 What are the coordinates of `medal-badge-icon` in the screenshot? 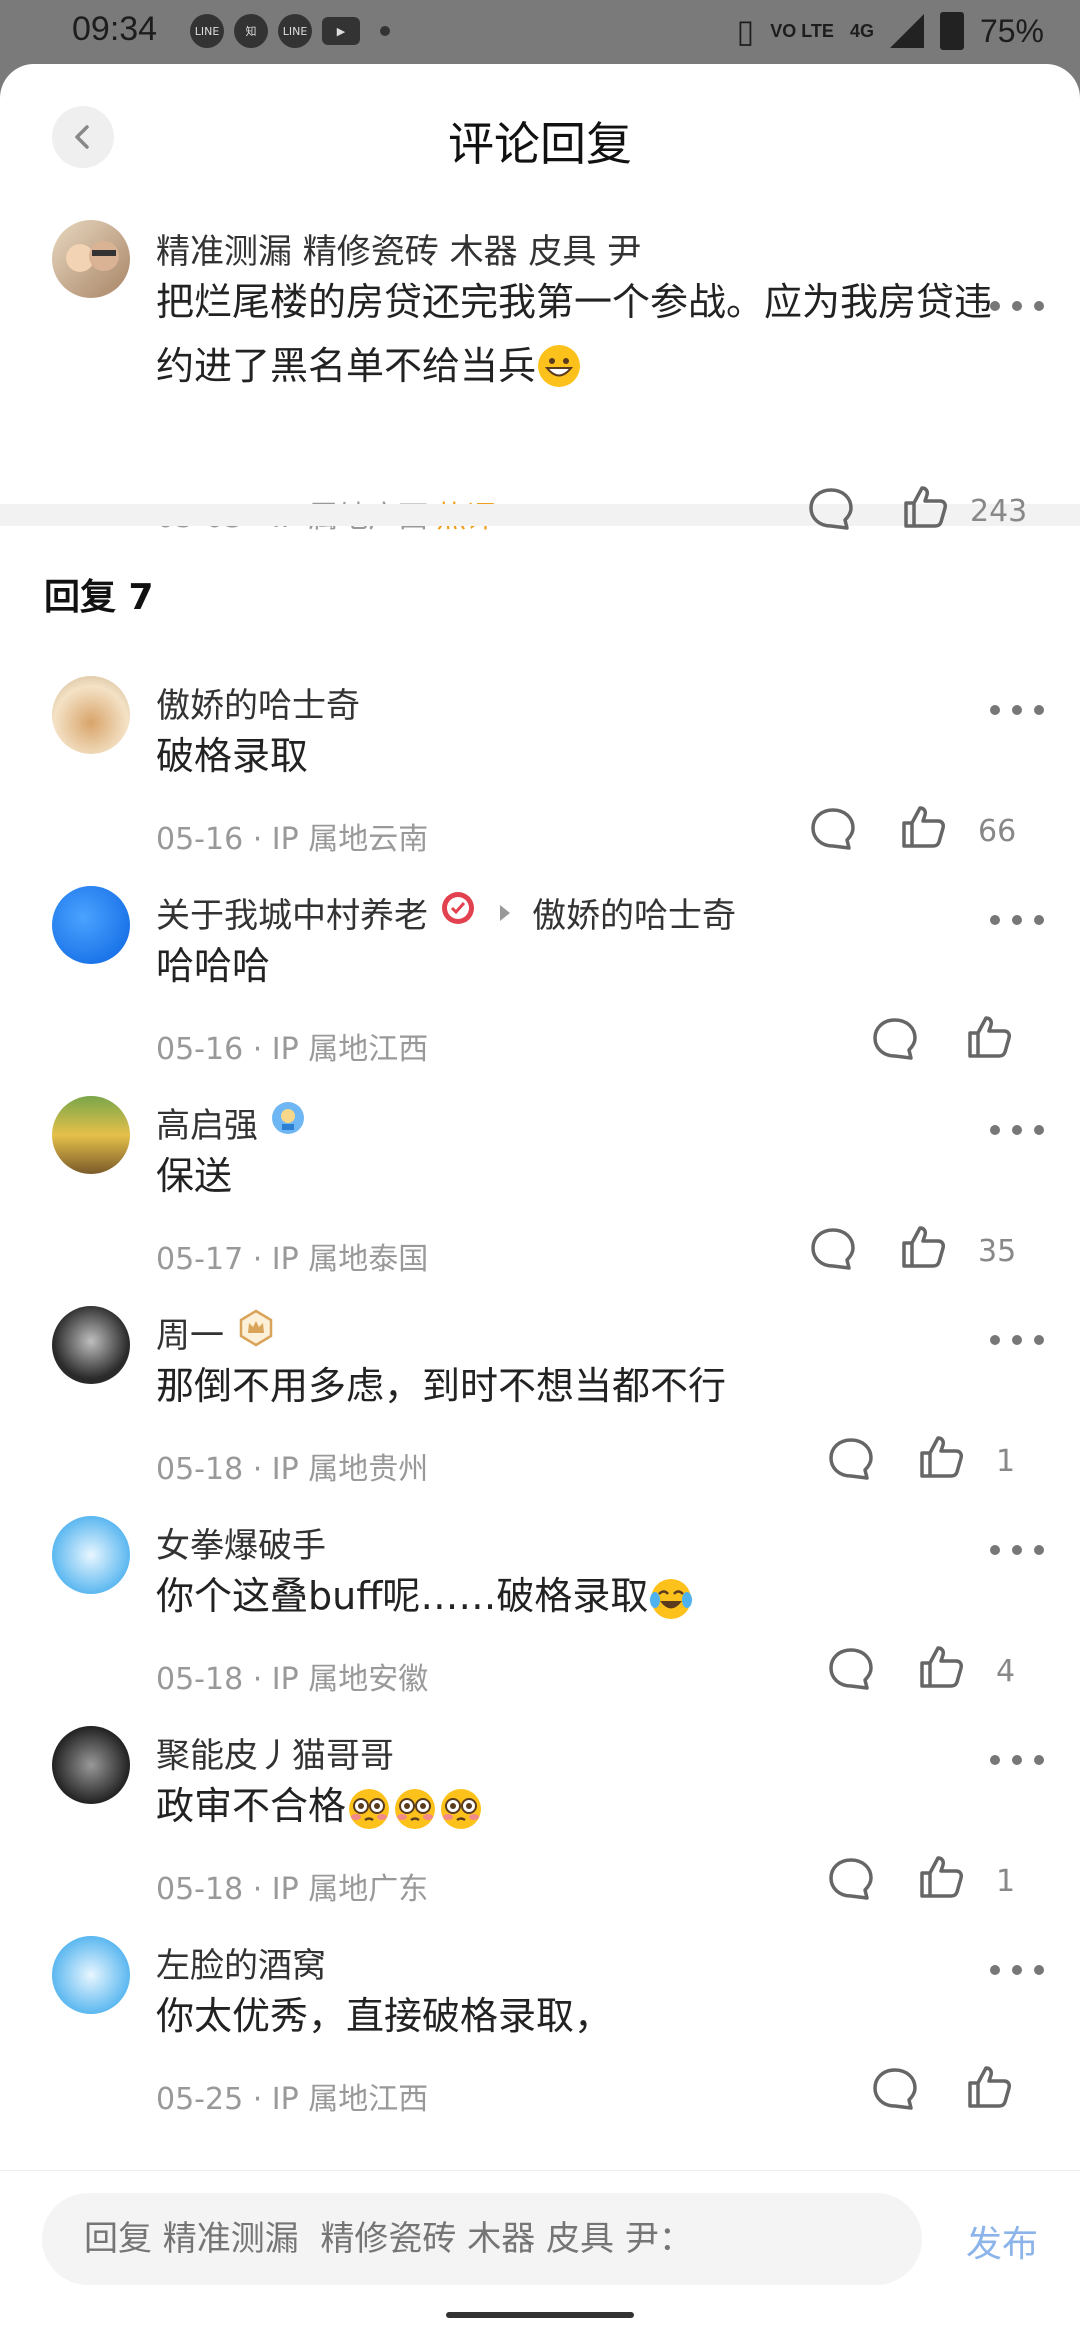 It's located at (288, 1122).